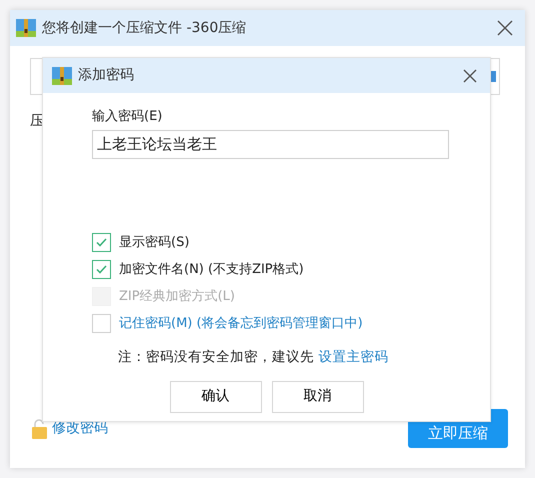 This screenshot has width=535, height=478. What do you see at coordinates (353, 356) in the screenshot?
I see `master-password-link: 设置主密码` at bounding box center [353, 356].